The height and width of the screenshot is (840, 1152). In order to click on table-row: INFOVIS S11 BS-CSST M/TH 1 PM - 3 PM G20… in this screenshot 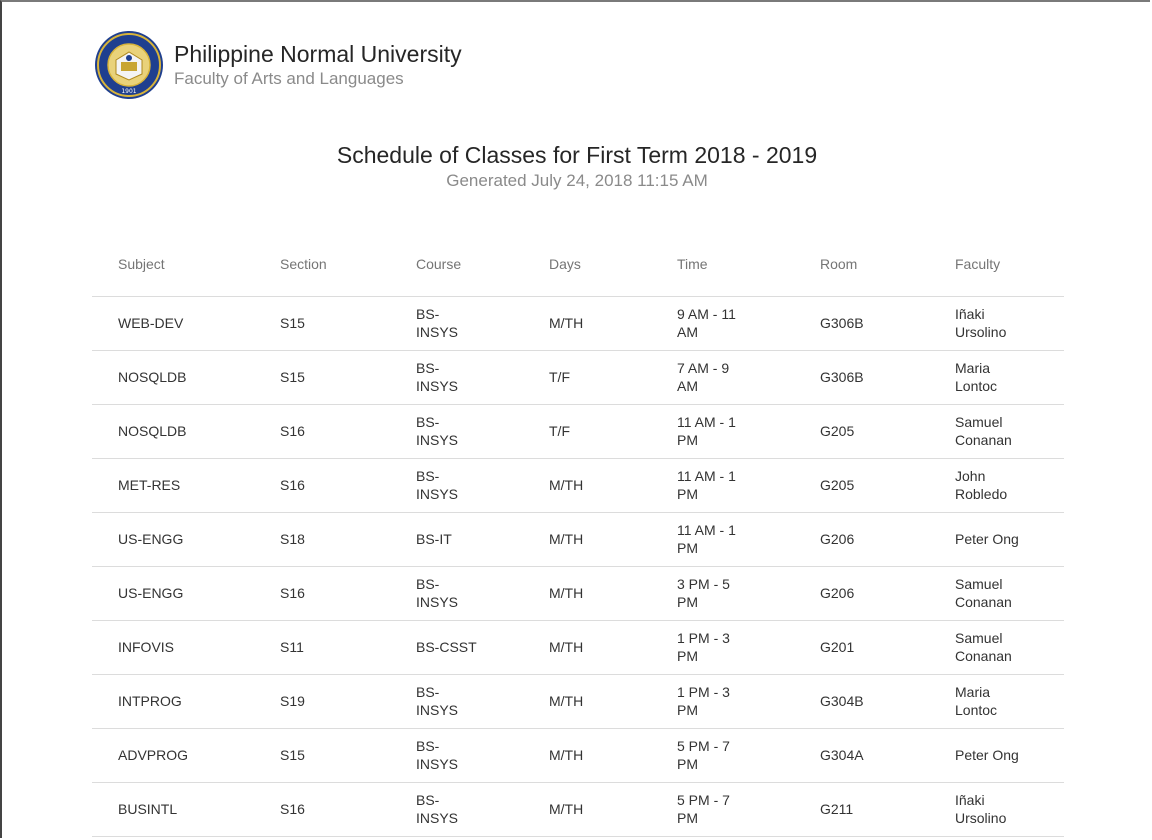, I will do `click(578, 647)`.